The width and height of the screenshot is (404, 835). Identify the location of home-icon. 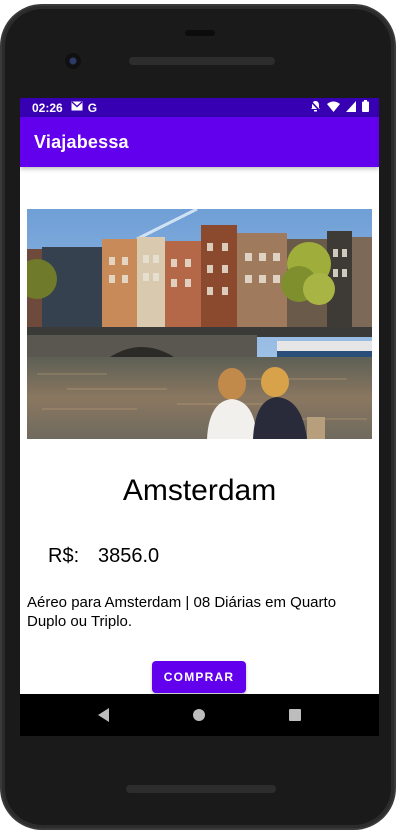
(199, 715).